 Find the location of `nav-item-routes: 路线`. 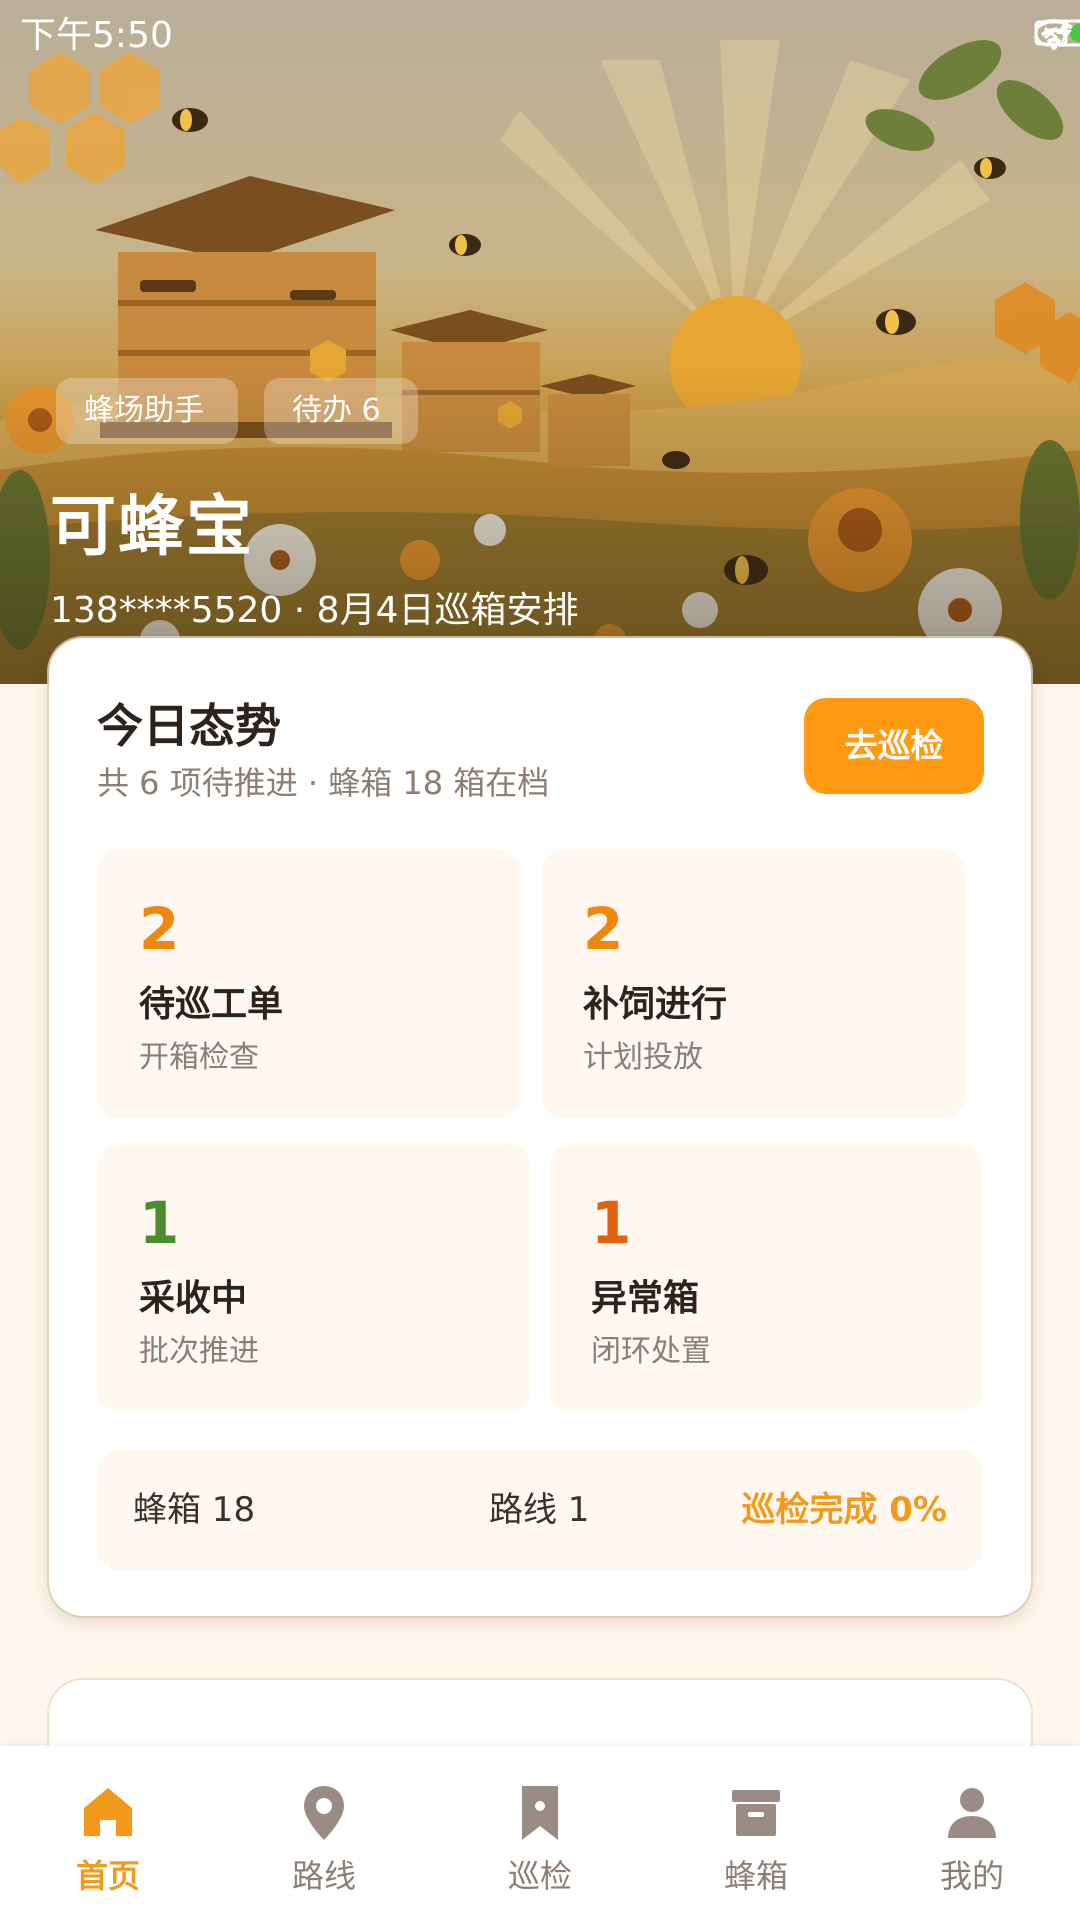

nav-item-routes: 路线 is located at coordinates (324, 1833).